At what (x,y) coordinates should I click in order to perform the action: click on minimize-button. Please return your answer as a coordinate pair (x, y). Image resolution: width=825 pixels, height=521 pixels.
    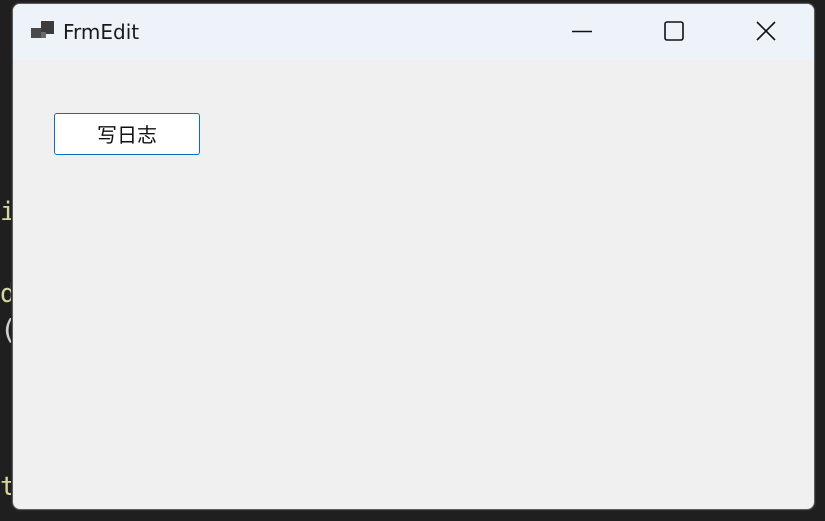
    Looking at the image, I should click on (582, 32).